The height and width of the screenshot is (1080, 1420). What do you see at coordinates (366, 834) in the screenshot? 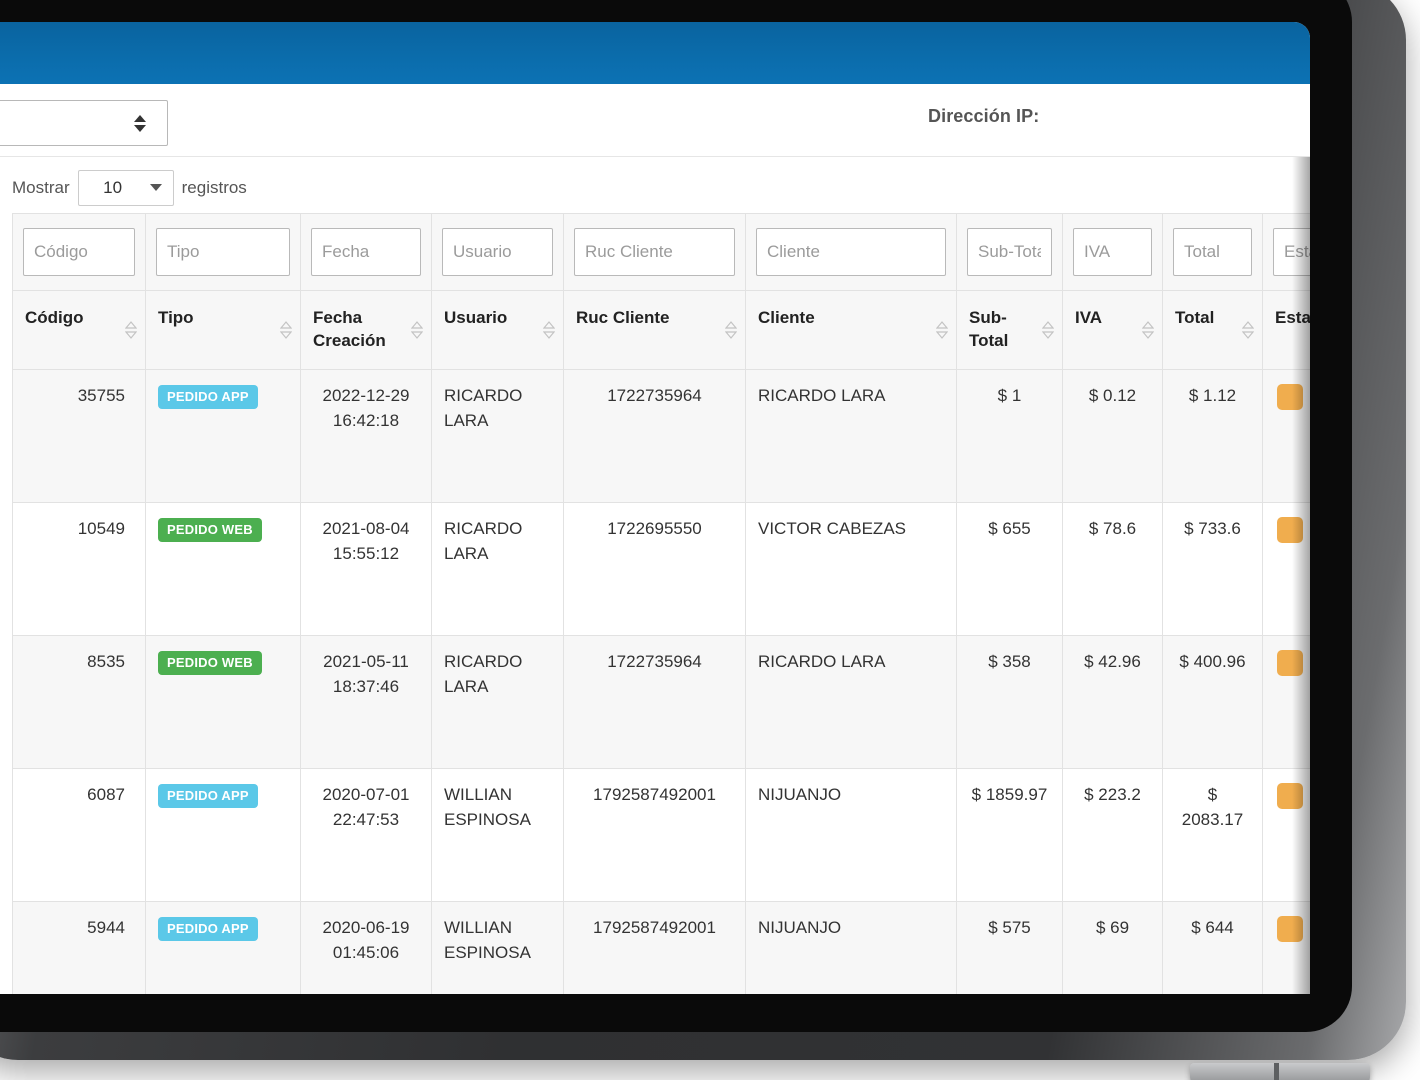
I see `cell-fecha-creacion: 2020-07-01 22:47:53` at bounding box center [366, 834].